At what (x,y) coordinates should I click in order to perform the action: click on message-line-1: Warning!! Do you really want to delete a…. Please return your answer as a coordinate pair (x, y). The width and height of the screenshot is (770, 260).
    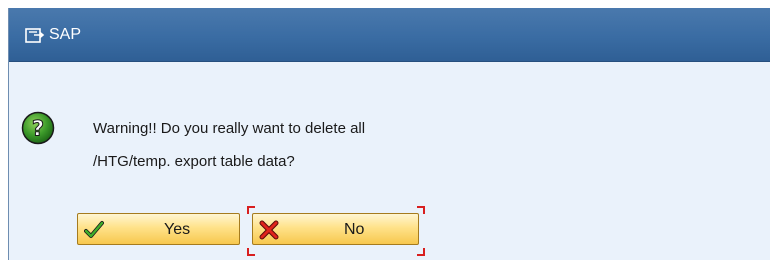
    Looking at the image, I should click on (229, 128).